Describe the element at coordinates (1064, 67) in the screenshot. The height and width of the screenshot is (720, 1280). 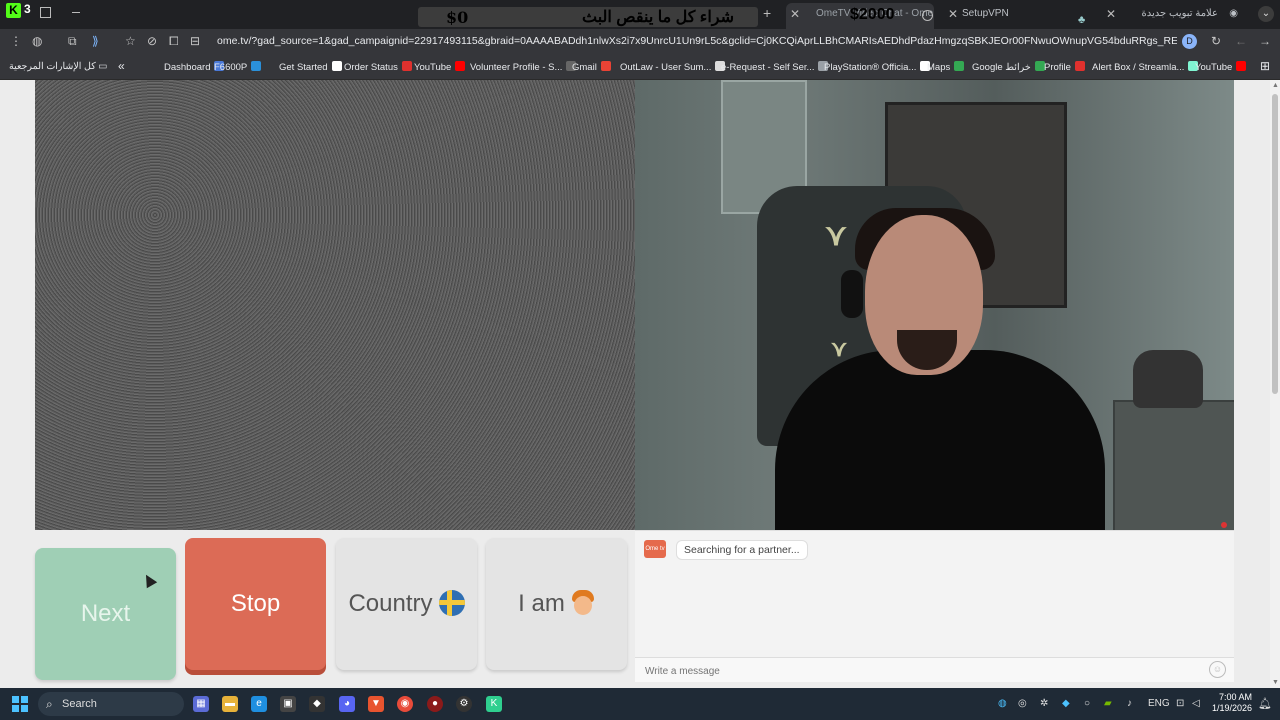
I see `bookmark-item: Profile` at that location.